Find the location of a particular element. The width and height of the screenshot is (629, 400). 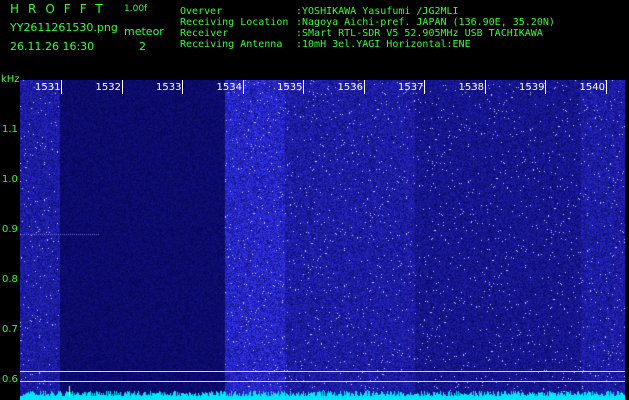

info-value: :YOSHIKAWA Yasufumi /JG2MLI is located at coordinates (377, 11).